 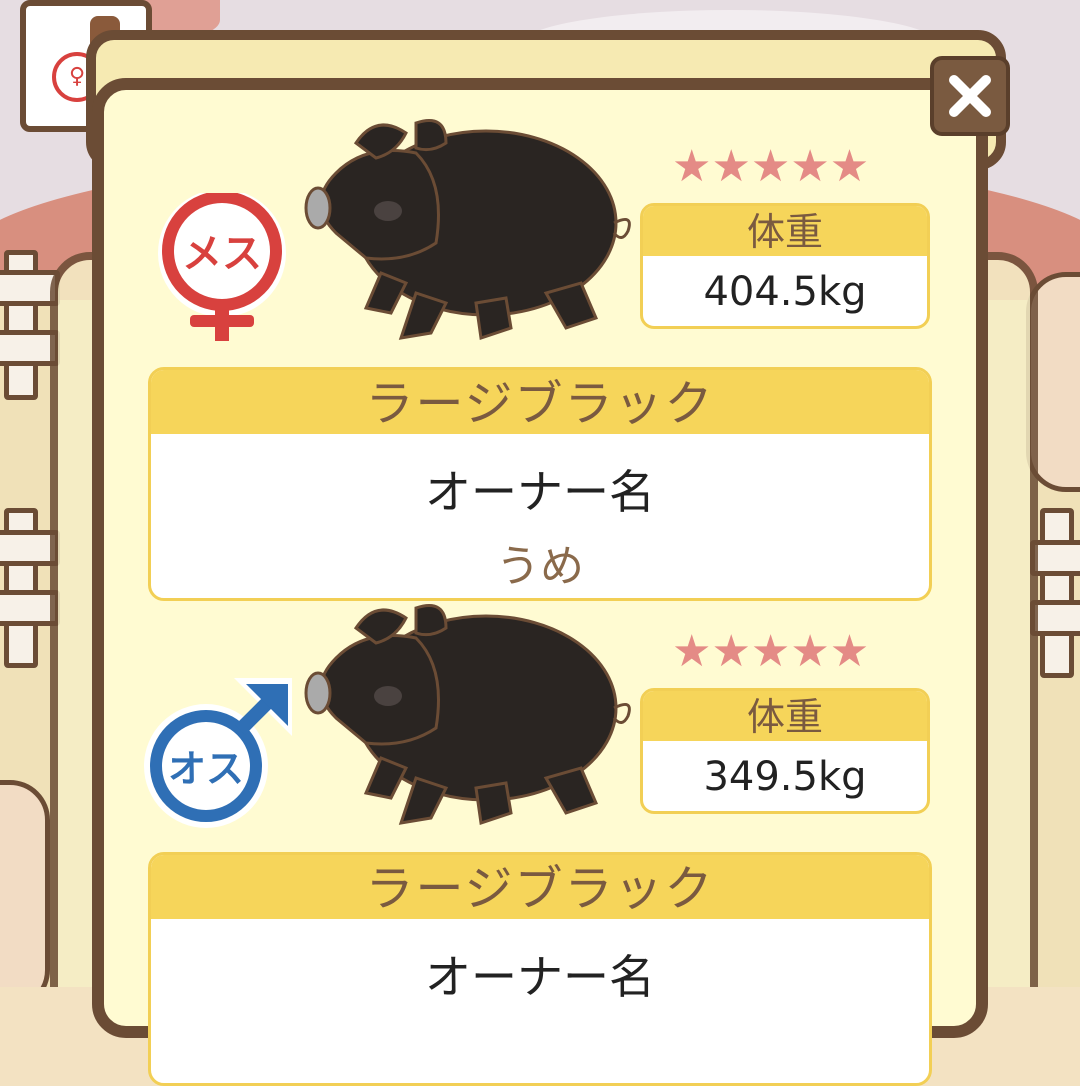 I want to click on owner-name: うめ, so click(x=540, y=566).